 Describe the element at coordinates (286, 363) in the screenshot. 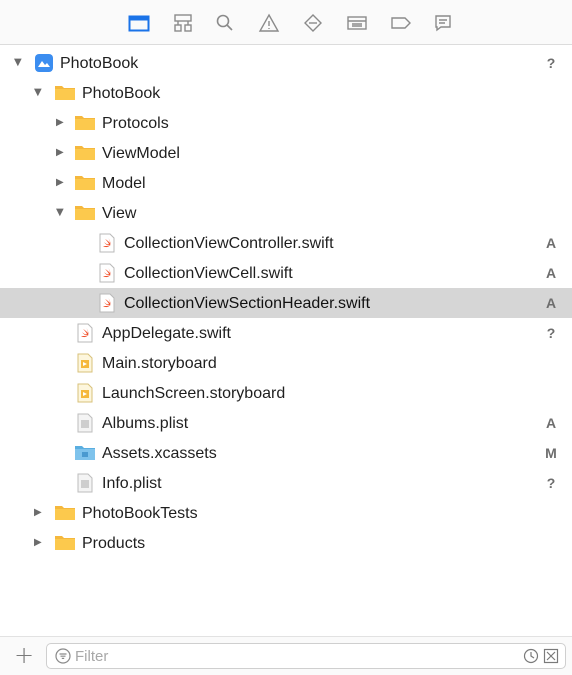

I see `tree-row-file: Main.storyboard` at that location.